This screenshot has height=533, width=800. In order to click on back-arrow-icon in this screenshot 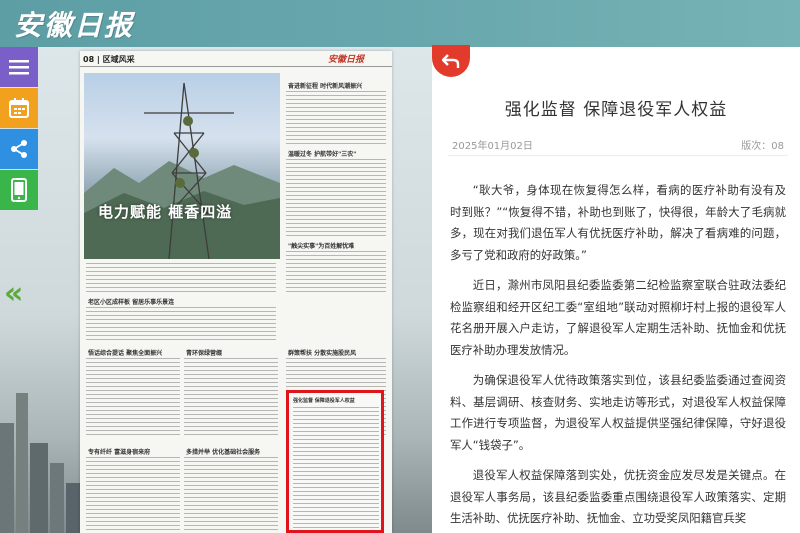, I will do `click(451, 61)`.